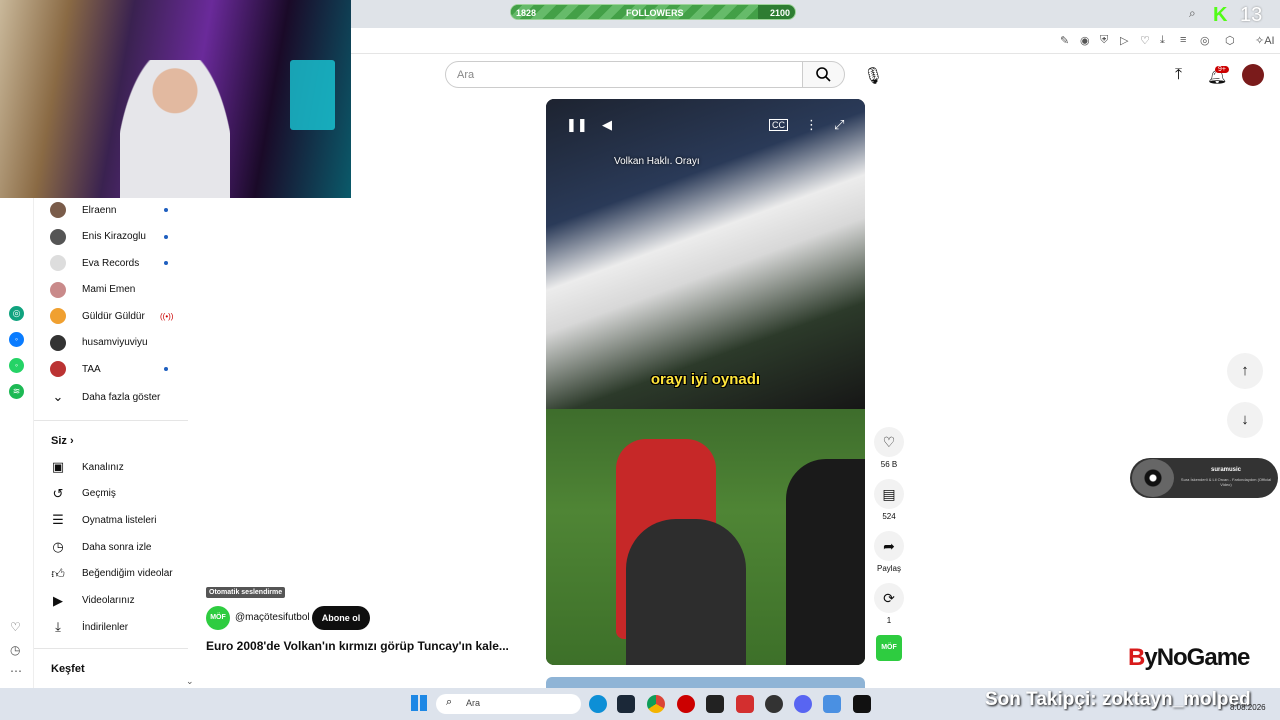 The height and width of the screenshot is (720, 1280). I want to click on bynogame-text: yNoGame, so click(1197, 657).